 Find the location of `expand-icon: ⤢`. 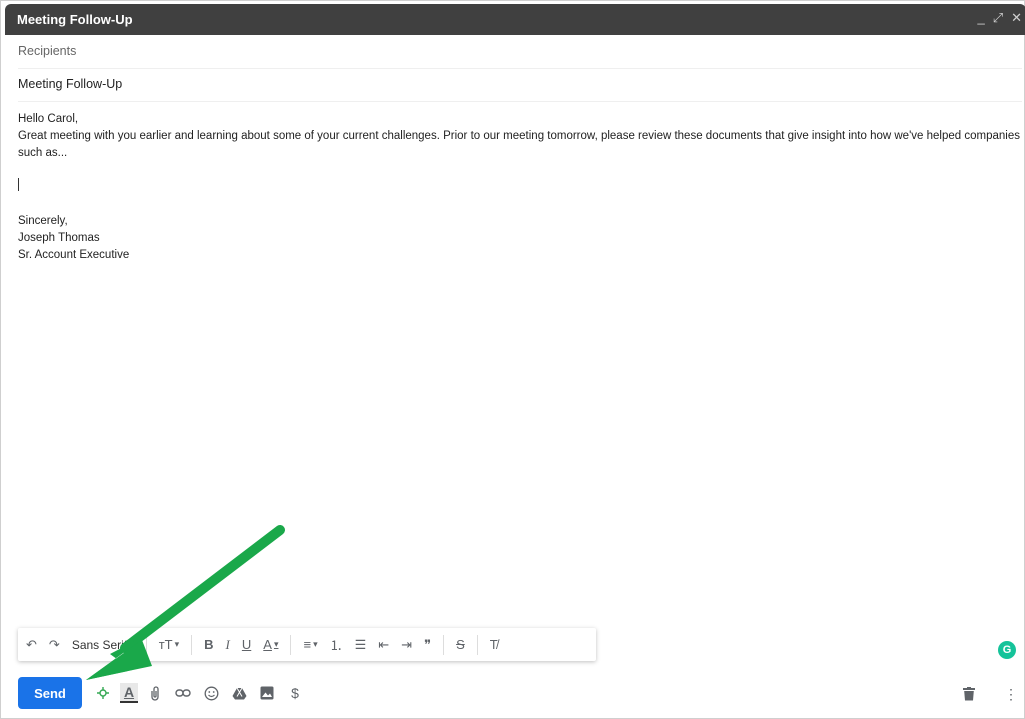

expand-icon: ⤢ is located at coordinates (998, 18).